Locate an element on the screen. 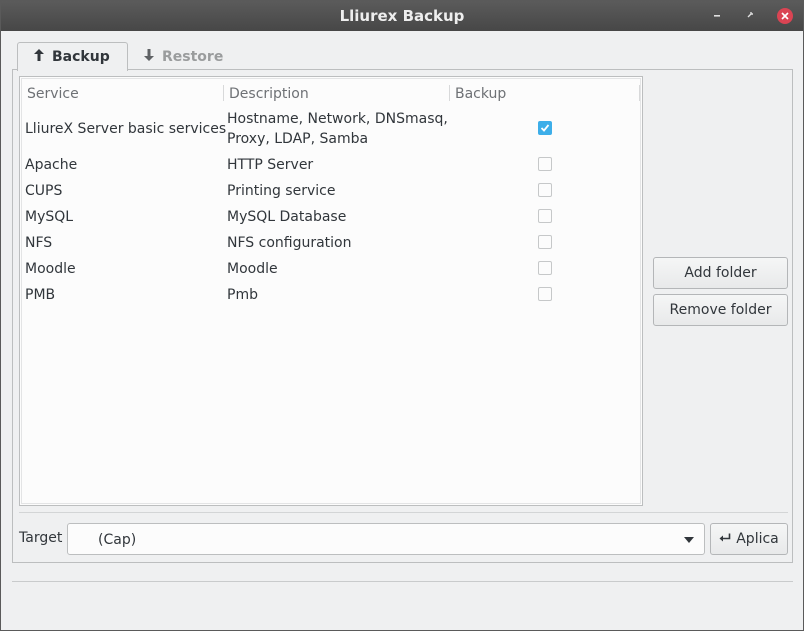 This screenshot has width=804, height=631. column-header-service: Service is located at coordinates (53, 94).